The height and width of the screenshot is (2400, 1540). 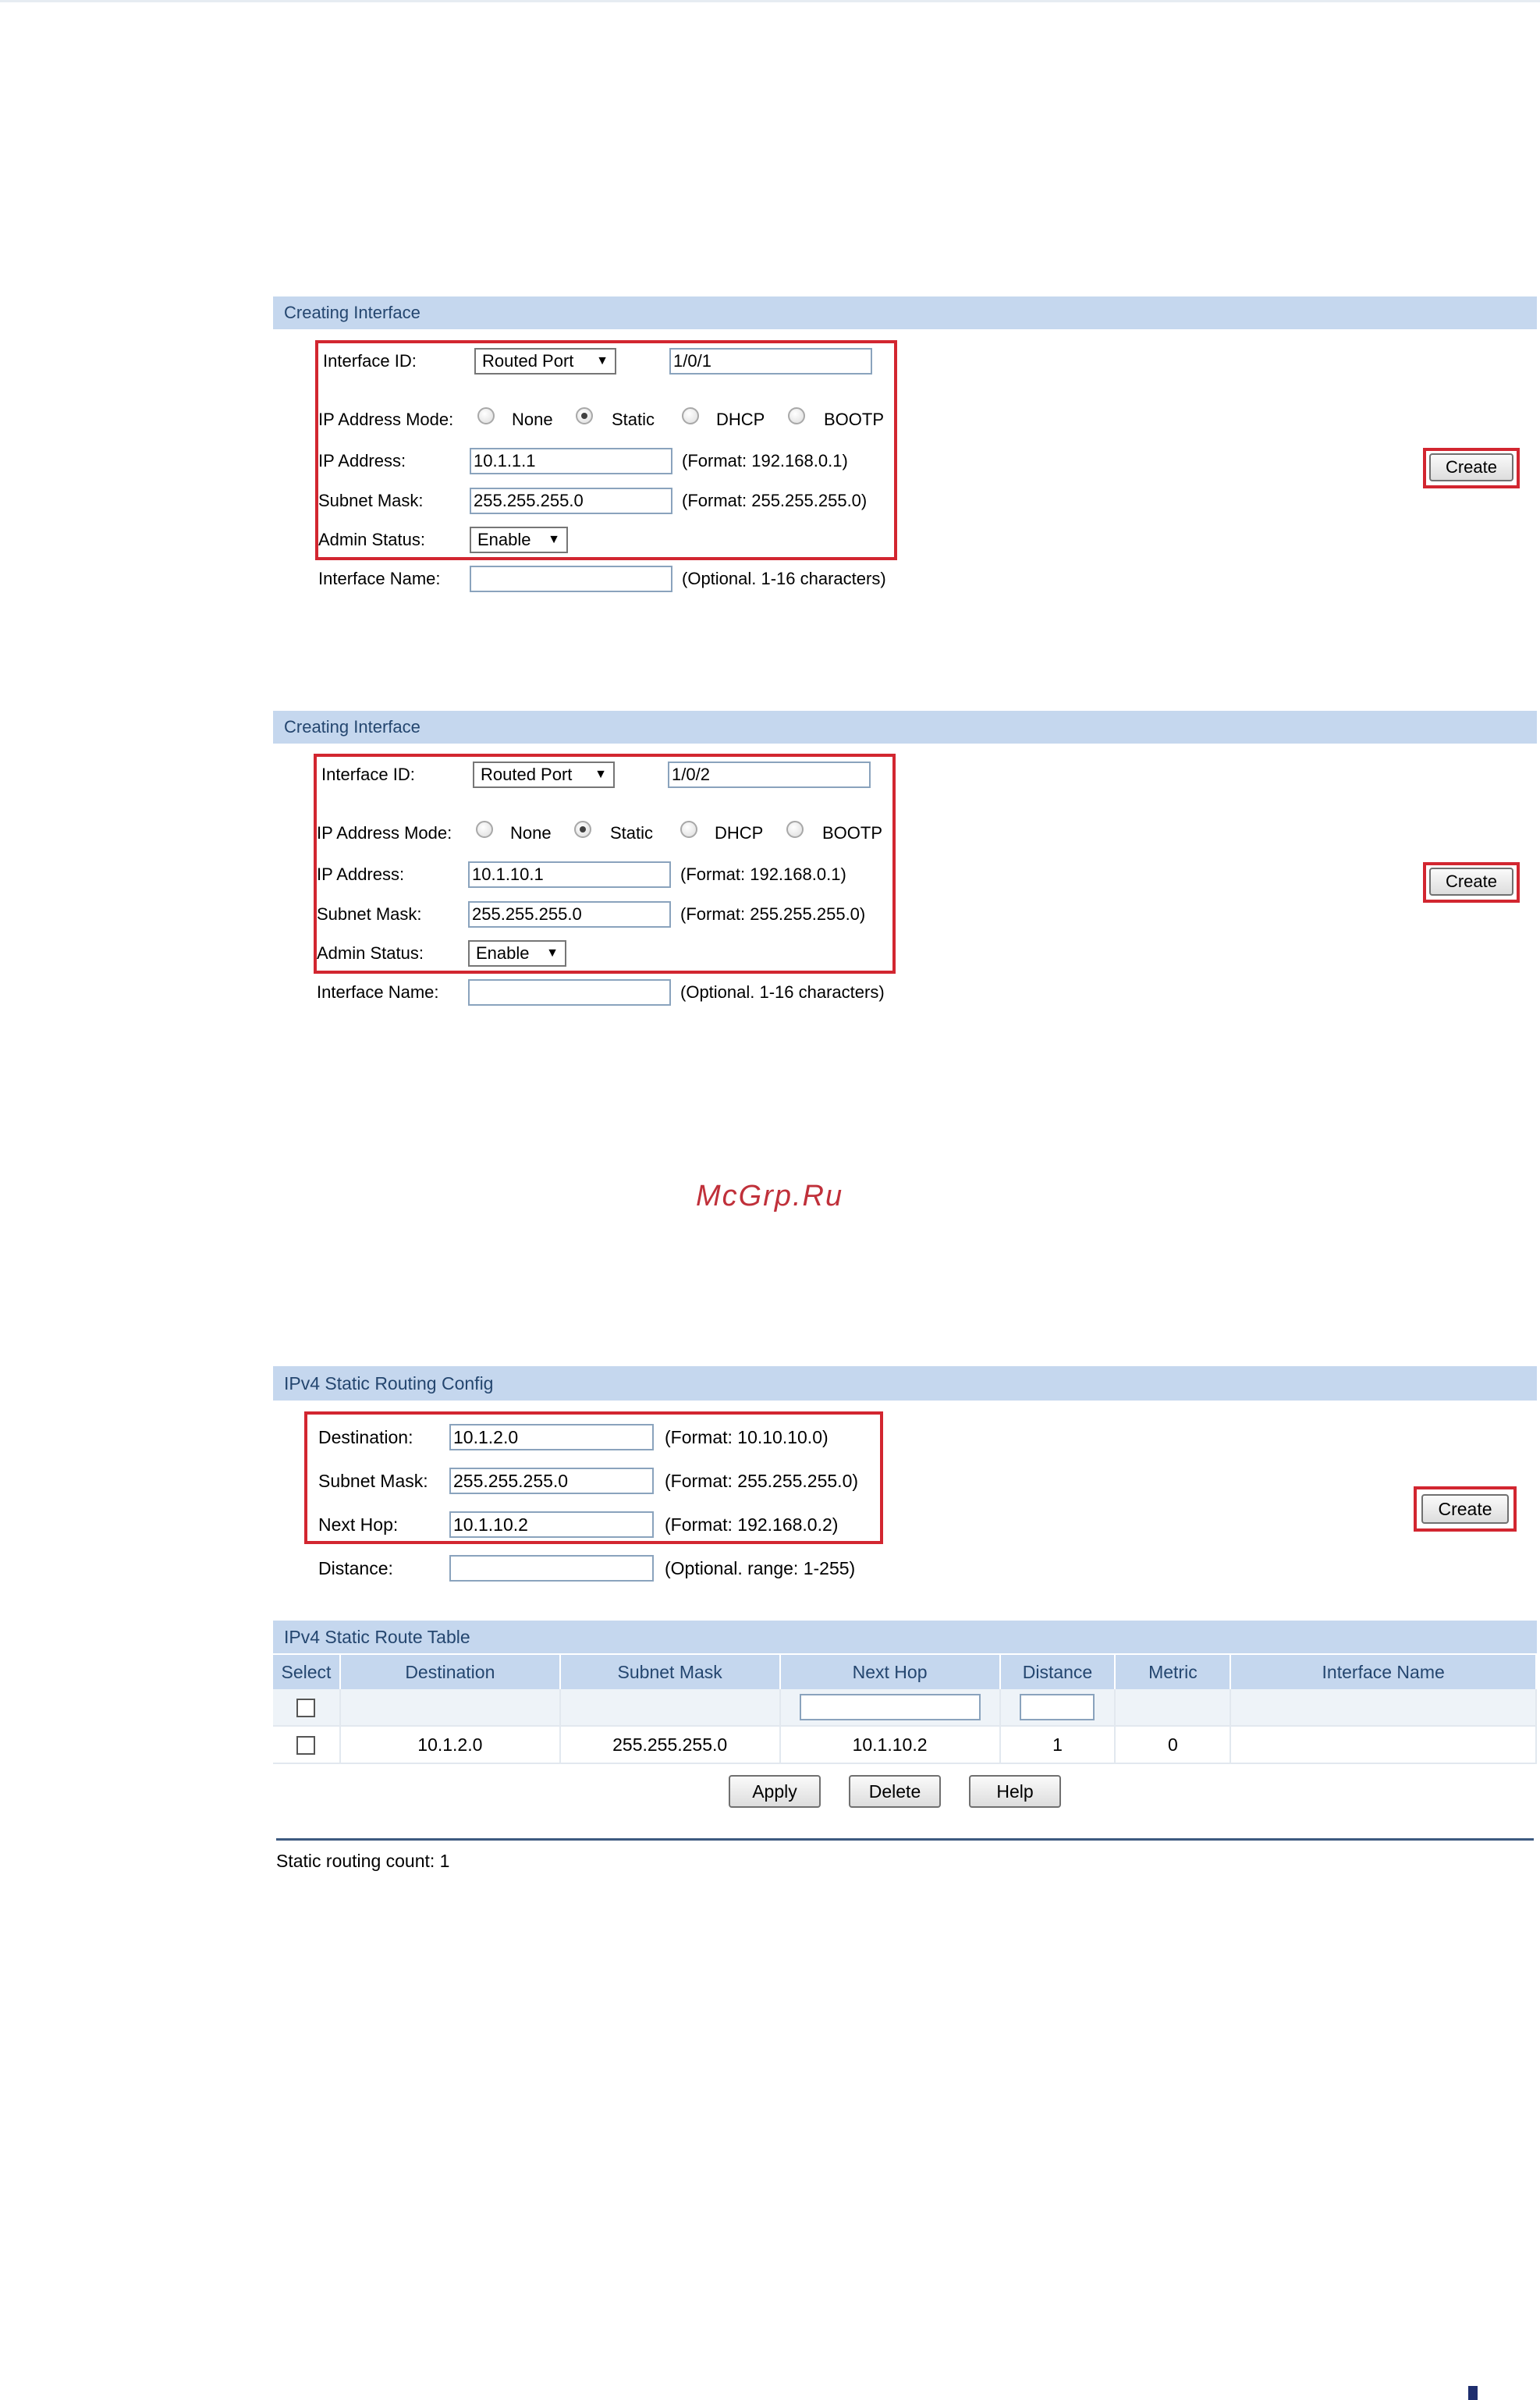 What do you see at coordinates (531, 833) in the screenshot?
I see `radio-none-label: None` at bounding box center [531, 833].